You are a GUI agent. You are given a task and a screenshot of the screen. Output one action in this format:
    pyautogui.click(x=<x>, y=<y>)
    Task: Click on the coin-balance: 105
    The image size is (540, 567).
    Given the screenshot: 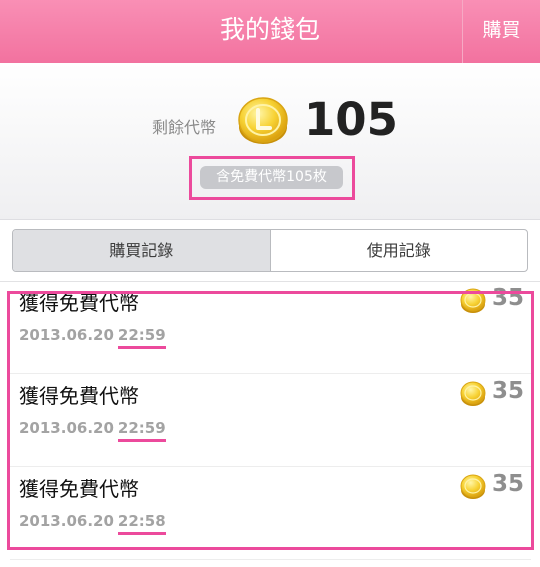 What is the action you would take?
    pyautogui.click(x=351, y=119)
    